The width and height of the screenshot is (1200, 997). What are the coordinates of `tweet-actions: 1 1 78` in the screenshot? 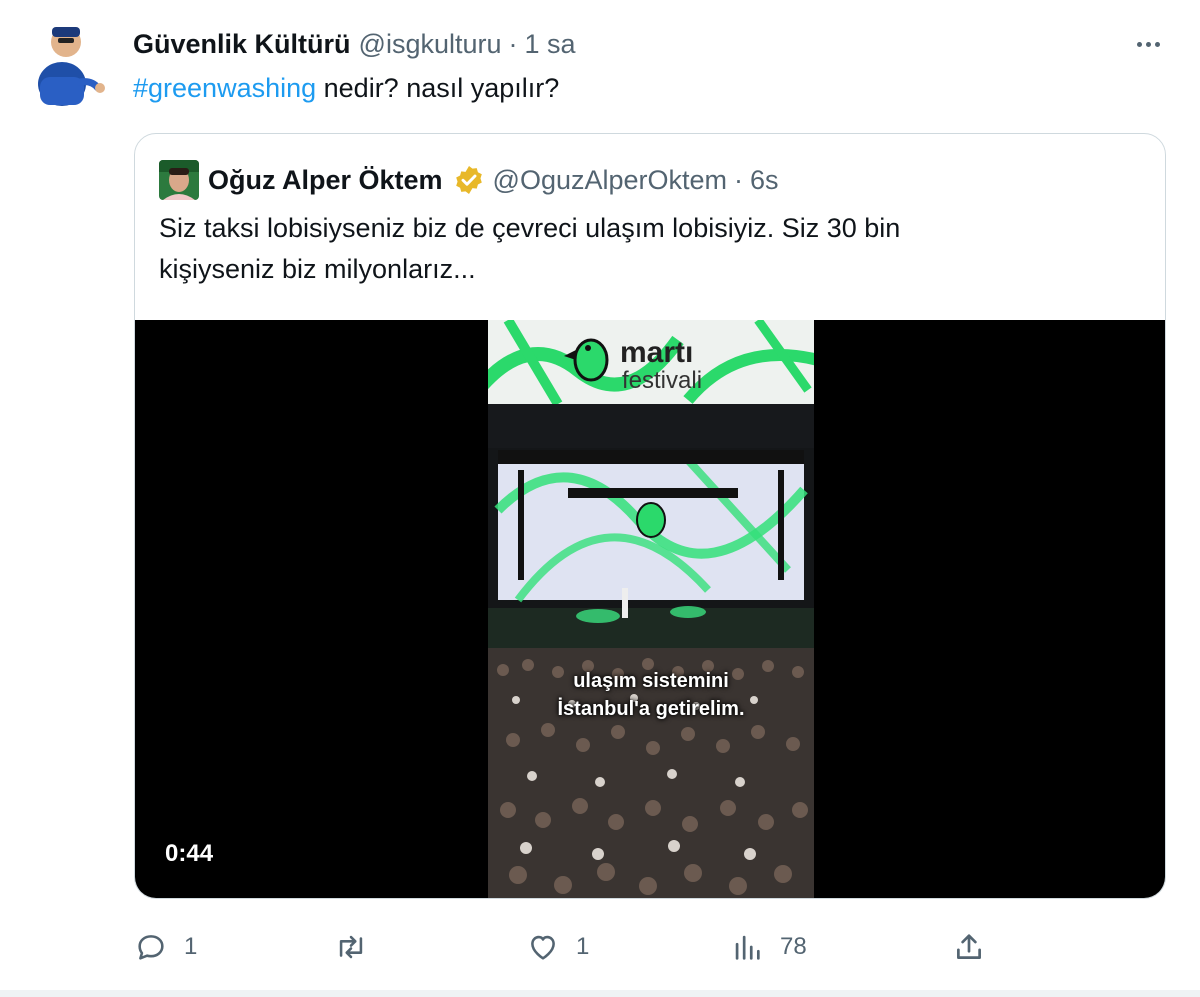 It's located at (600, 947).